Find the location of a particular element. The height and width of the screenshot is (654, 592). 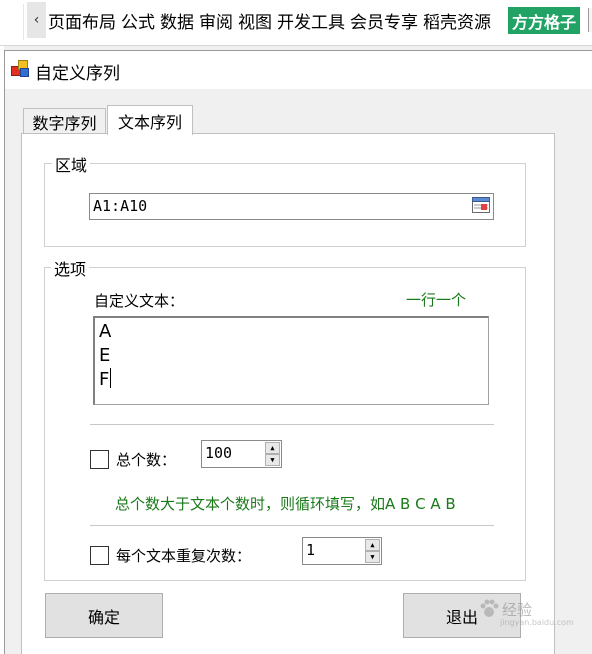

custom-text-line: A is located at coordinates (105, 331).